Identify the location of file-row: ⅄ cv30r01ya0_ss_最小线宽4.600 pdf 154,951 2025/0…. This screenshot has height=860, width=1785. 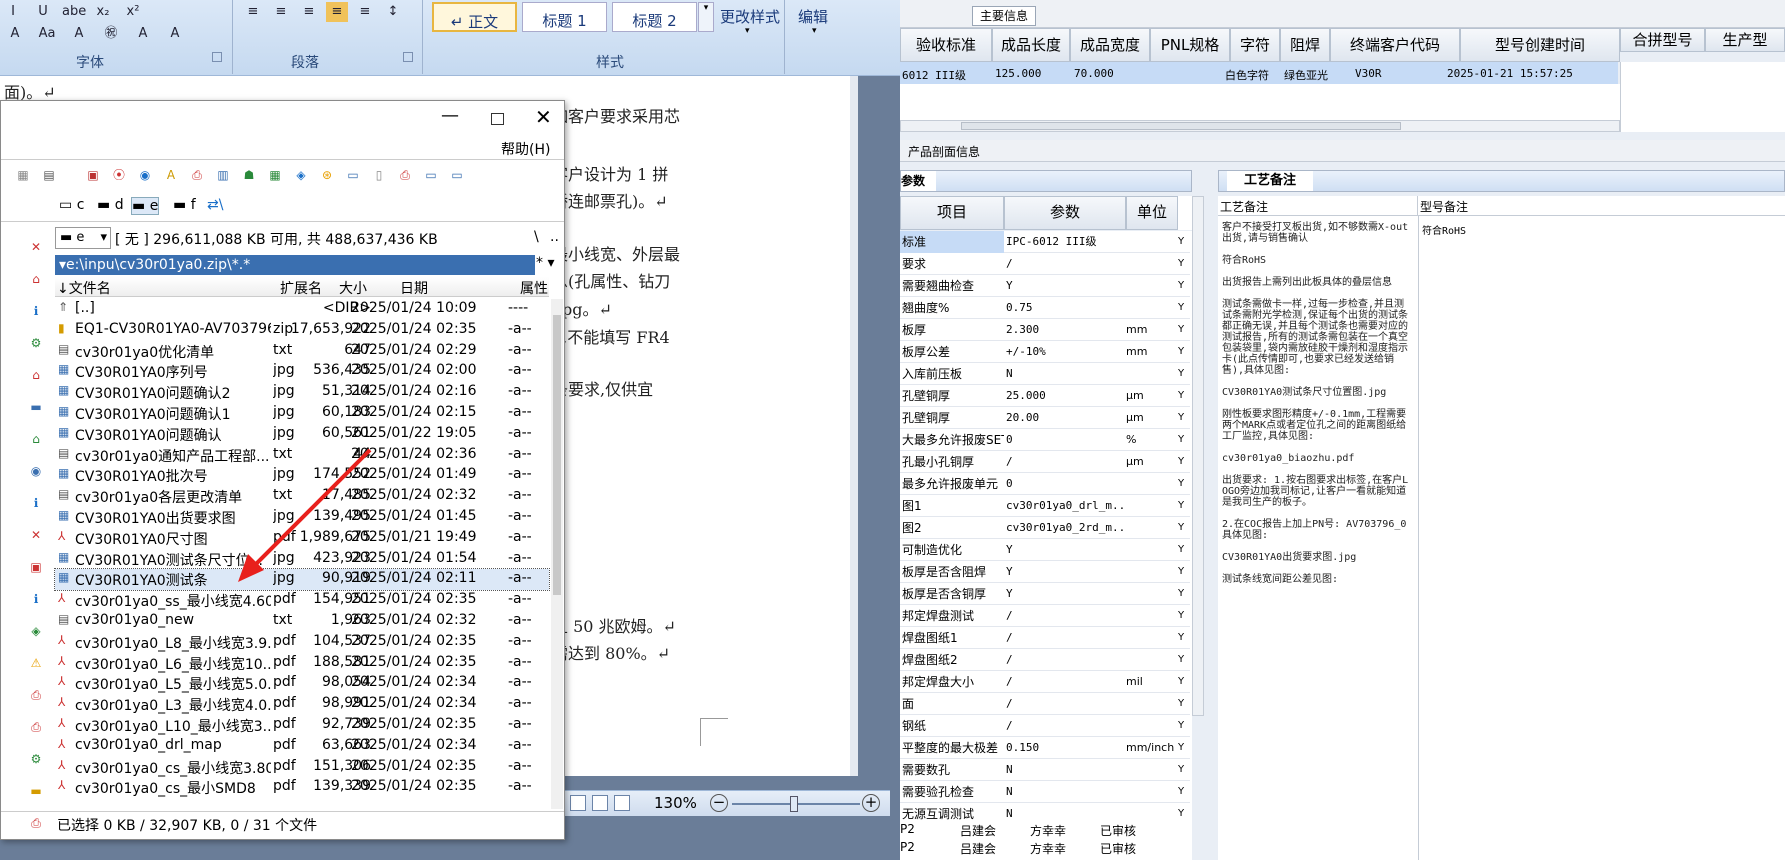
(302, 600).